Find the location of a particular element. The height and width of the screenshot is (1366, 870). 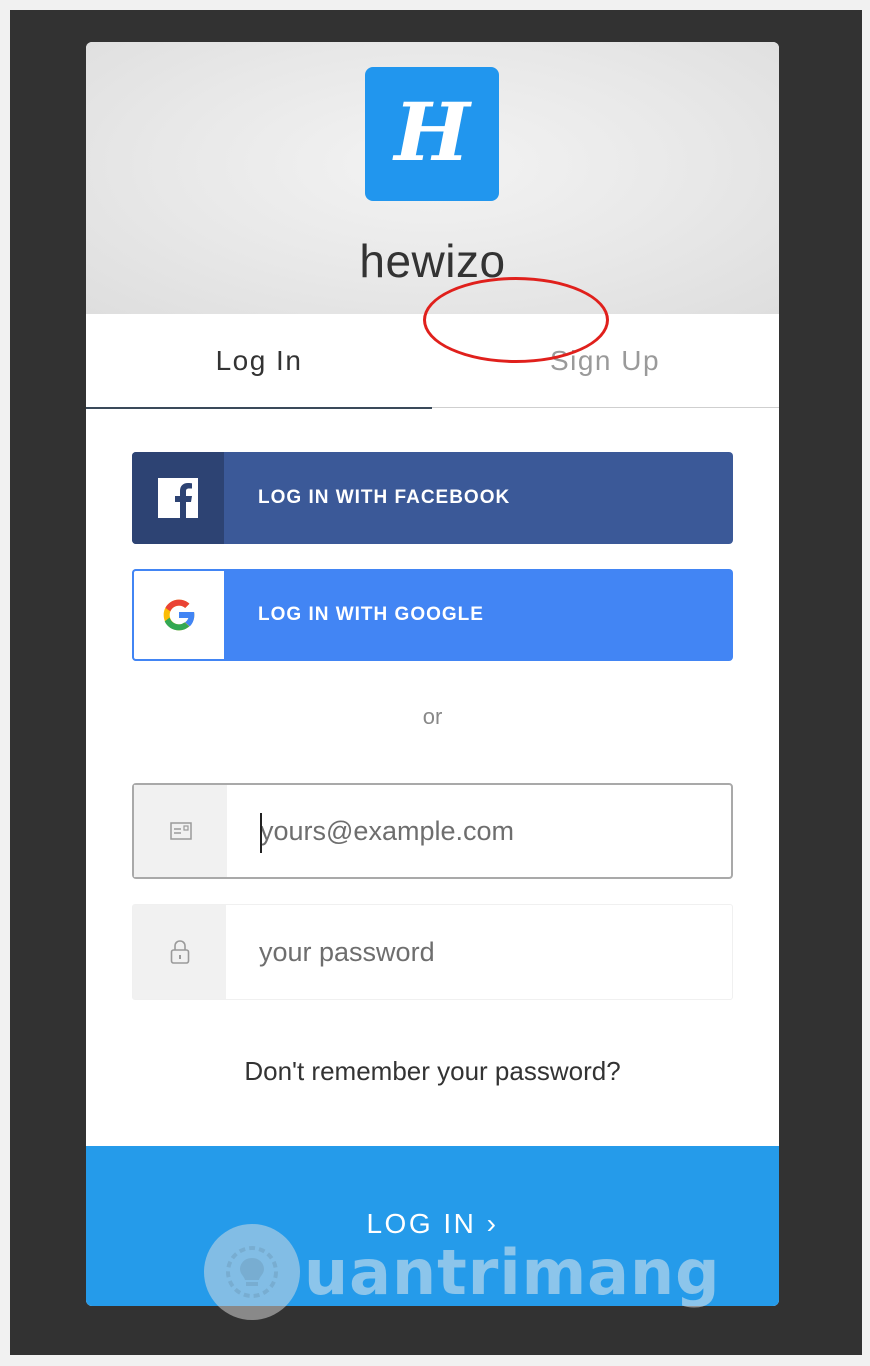

email-input is located at coordinates (479, 831).